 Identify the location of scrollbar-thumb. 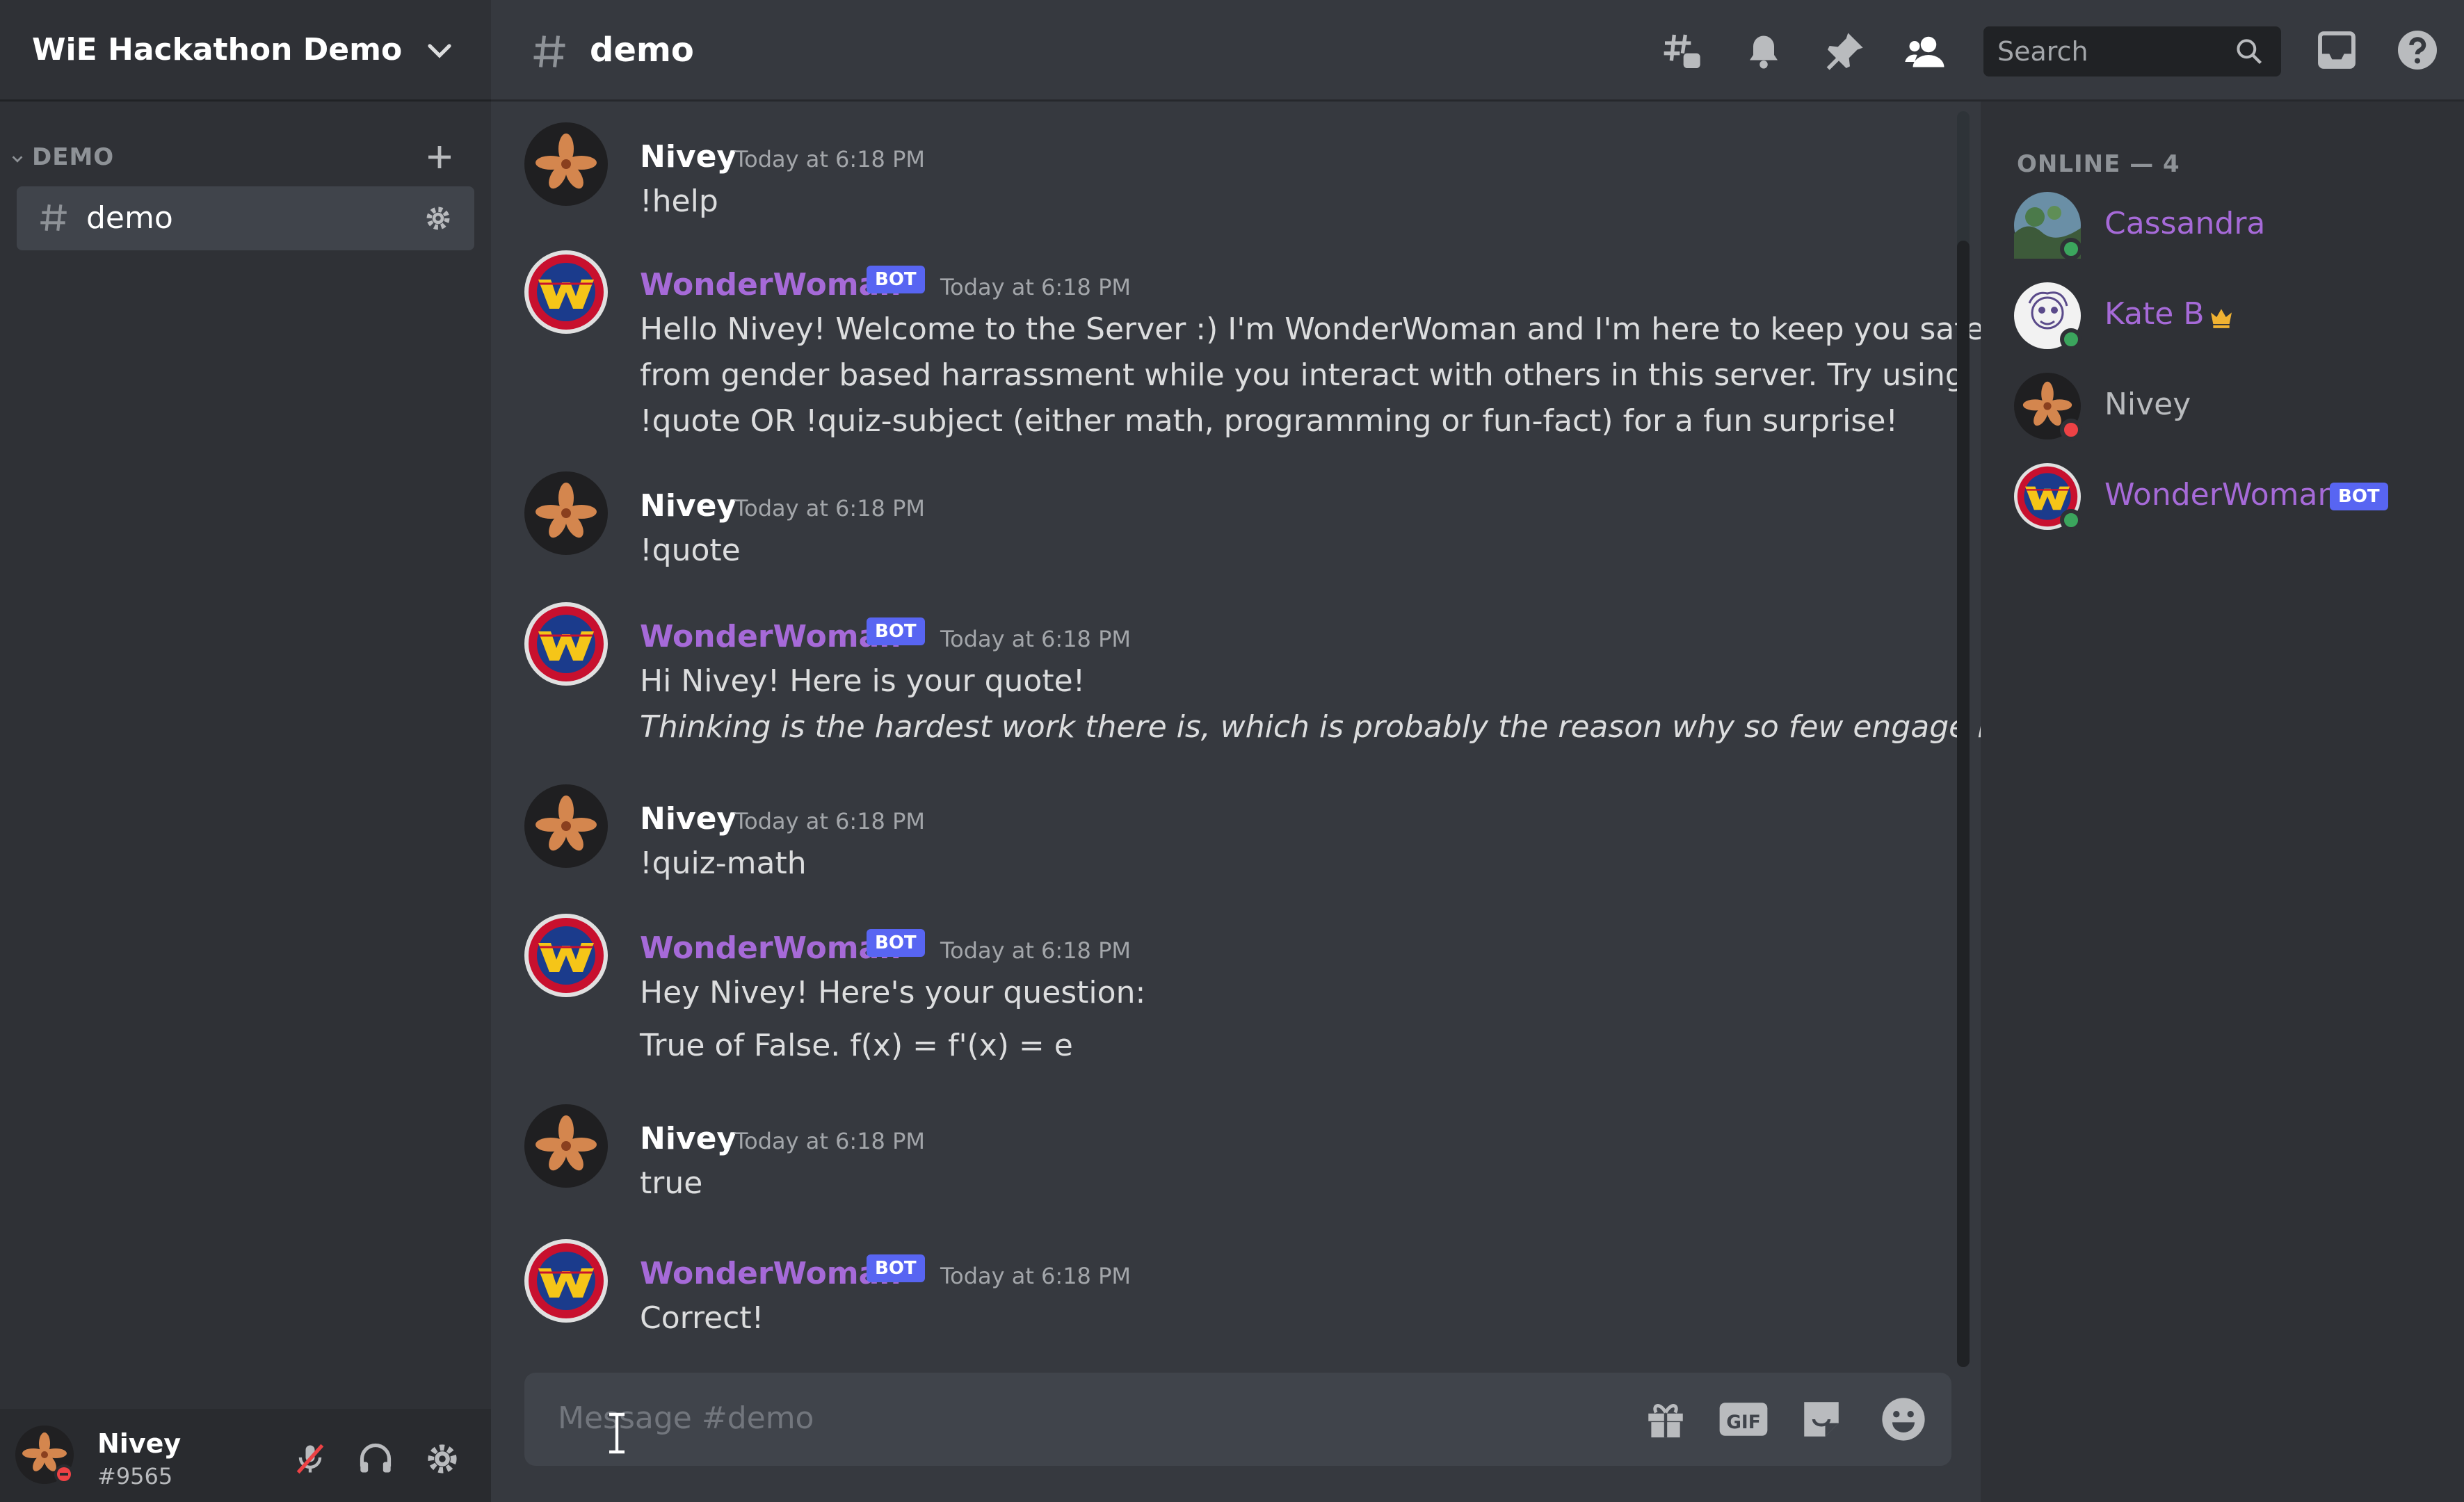
(1963, 804).